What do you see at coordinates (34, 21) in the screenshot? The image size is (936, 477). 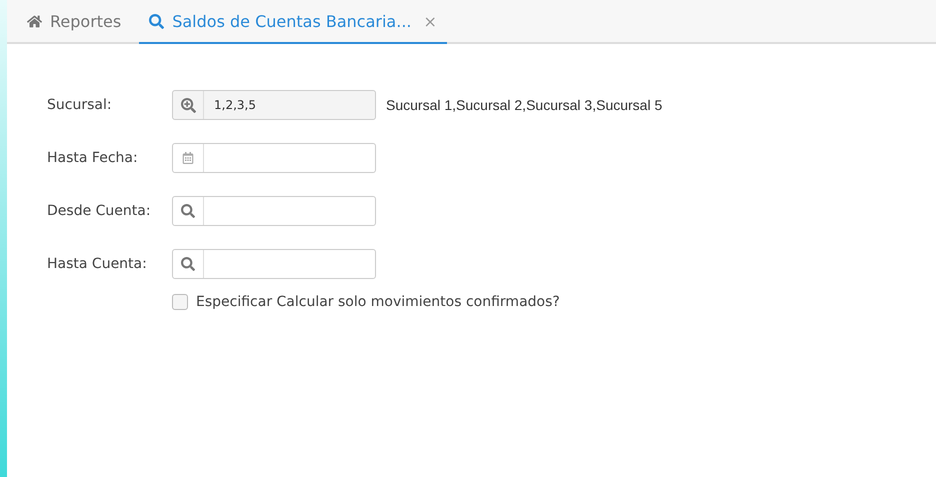 I see `home-icon` at bounding box center [34, 21].